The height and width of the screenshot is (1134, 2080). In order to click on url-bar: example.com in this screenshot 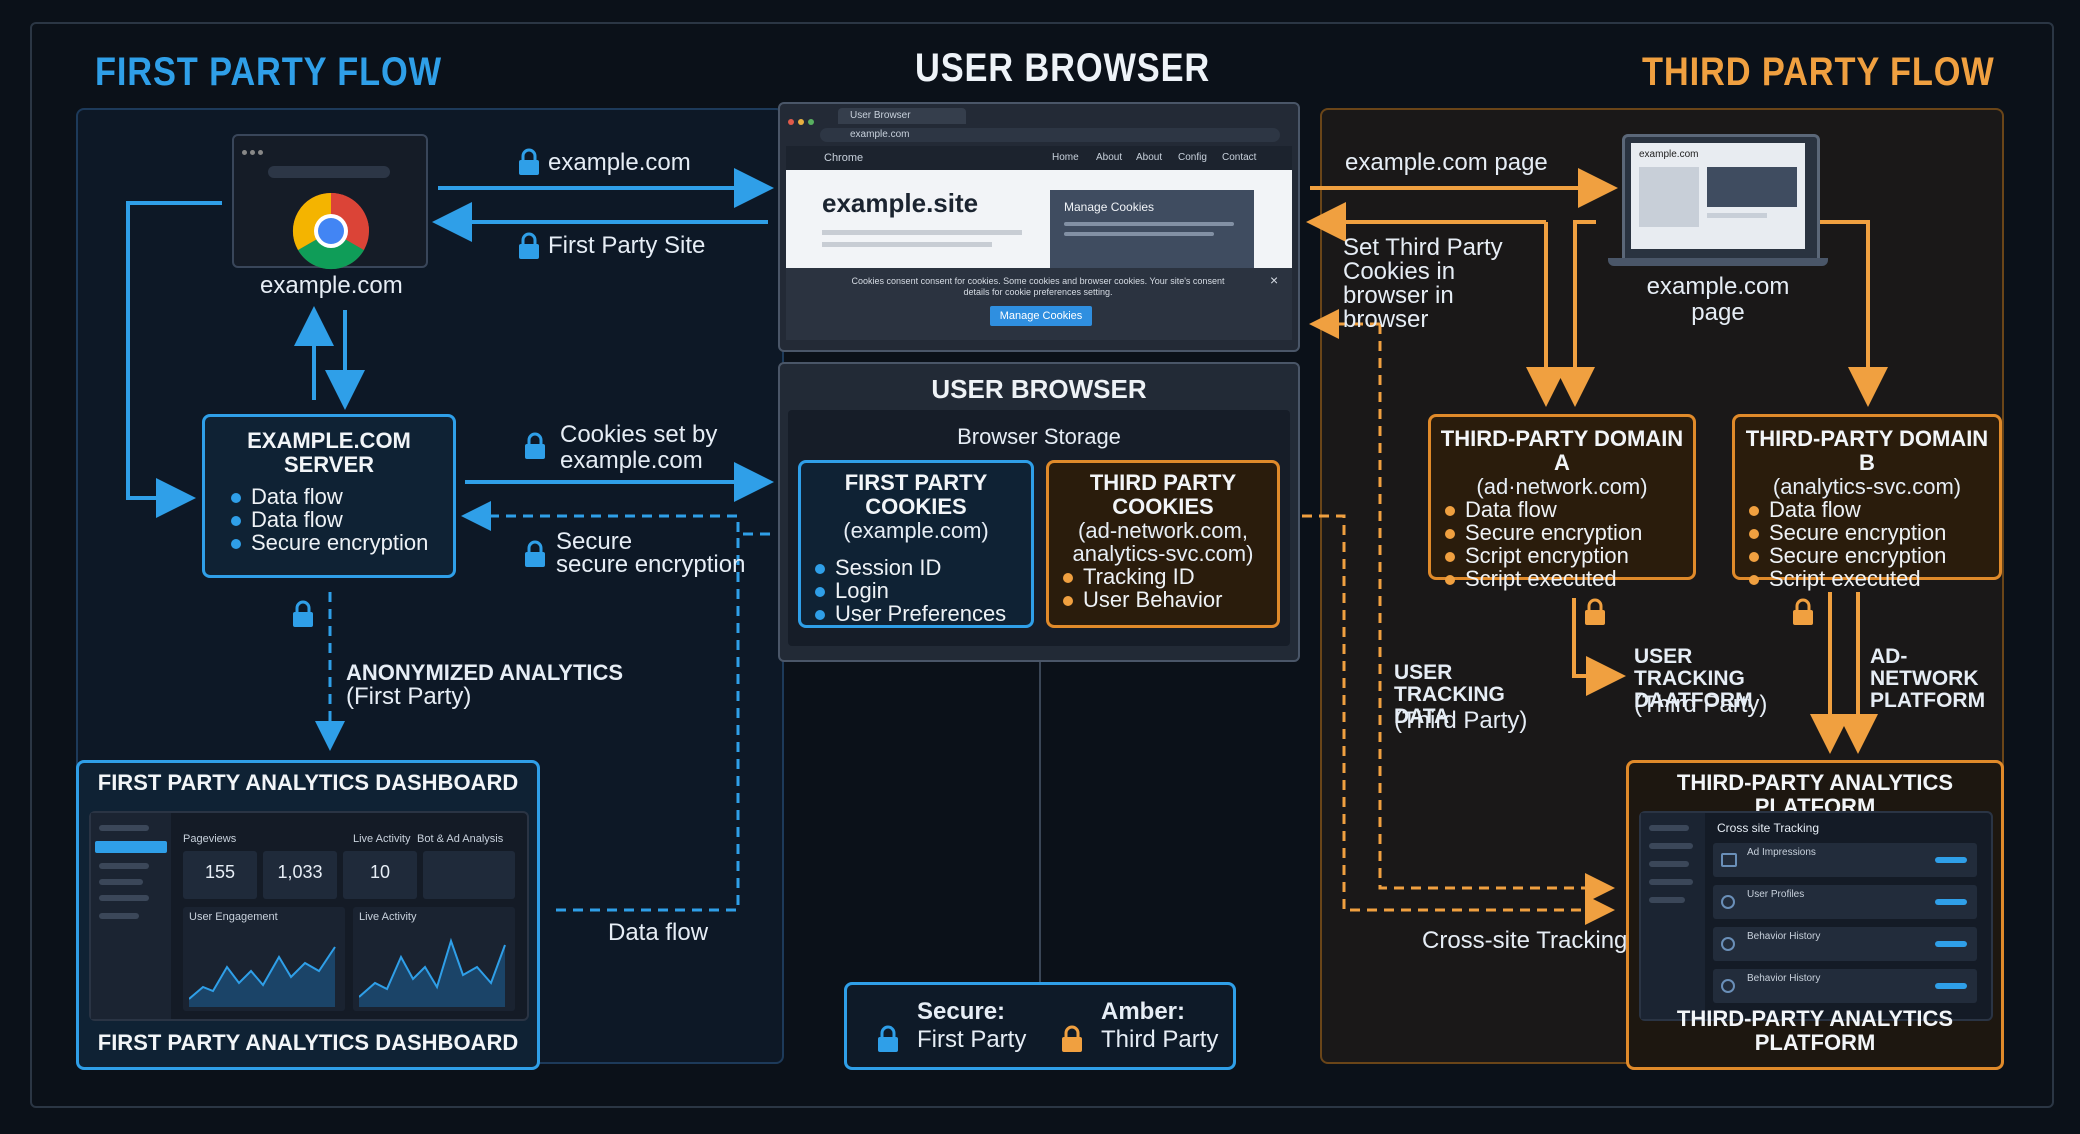, I will do `click(1050, 135)`.